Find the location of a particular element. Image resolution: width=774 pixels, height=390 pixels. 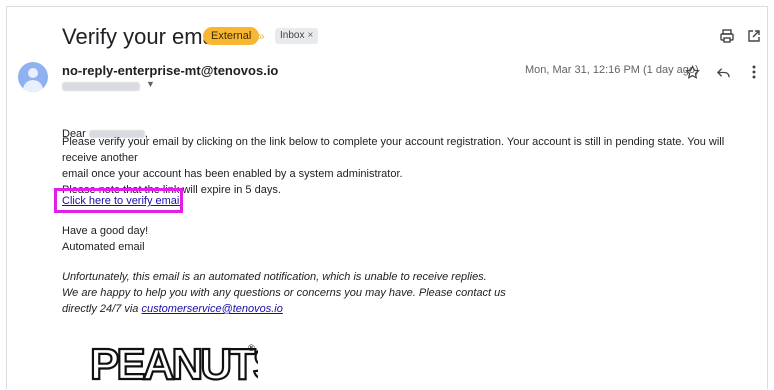

remove-label-icon: × is located at coordinates (310, 35).